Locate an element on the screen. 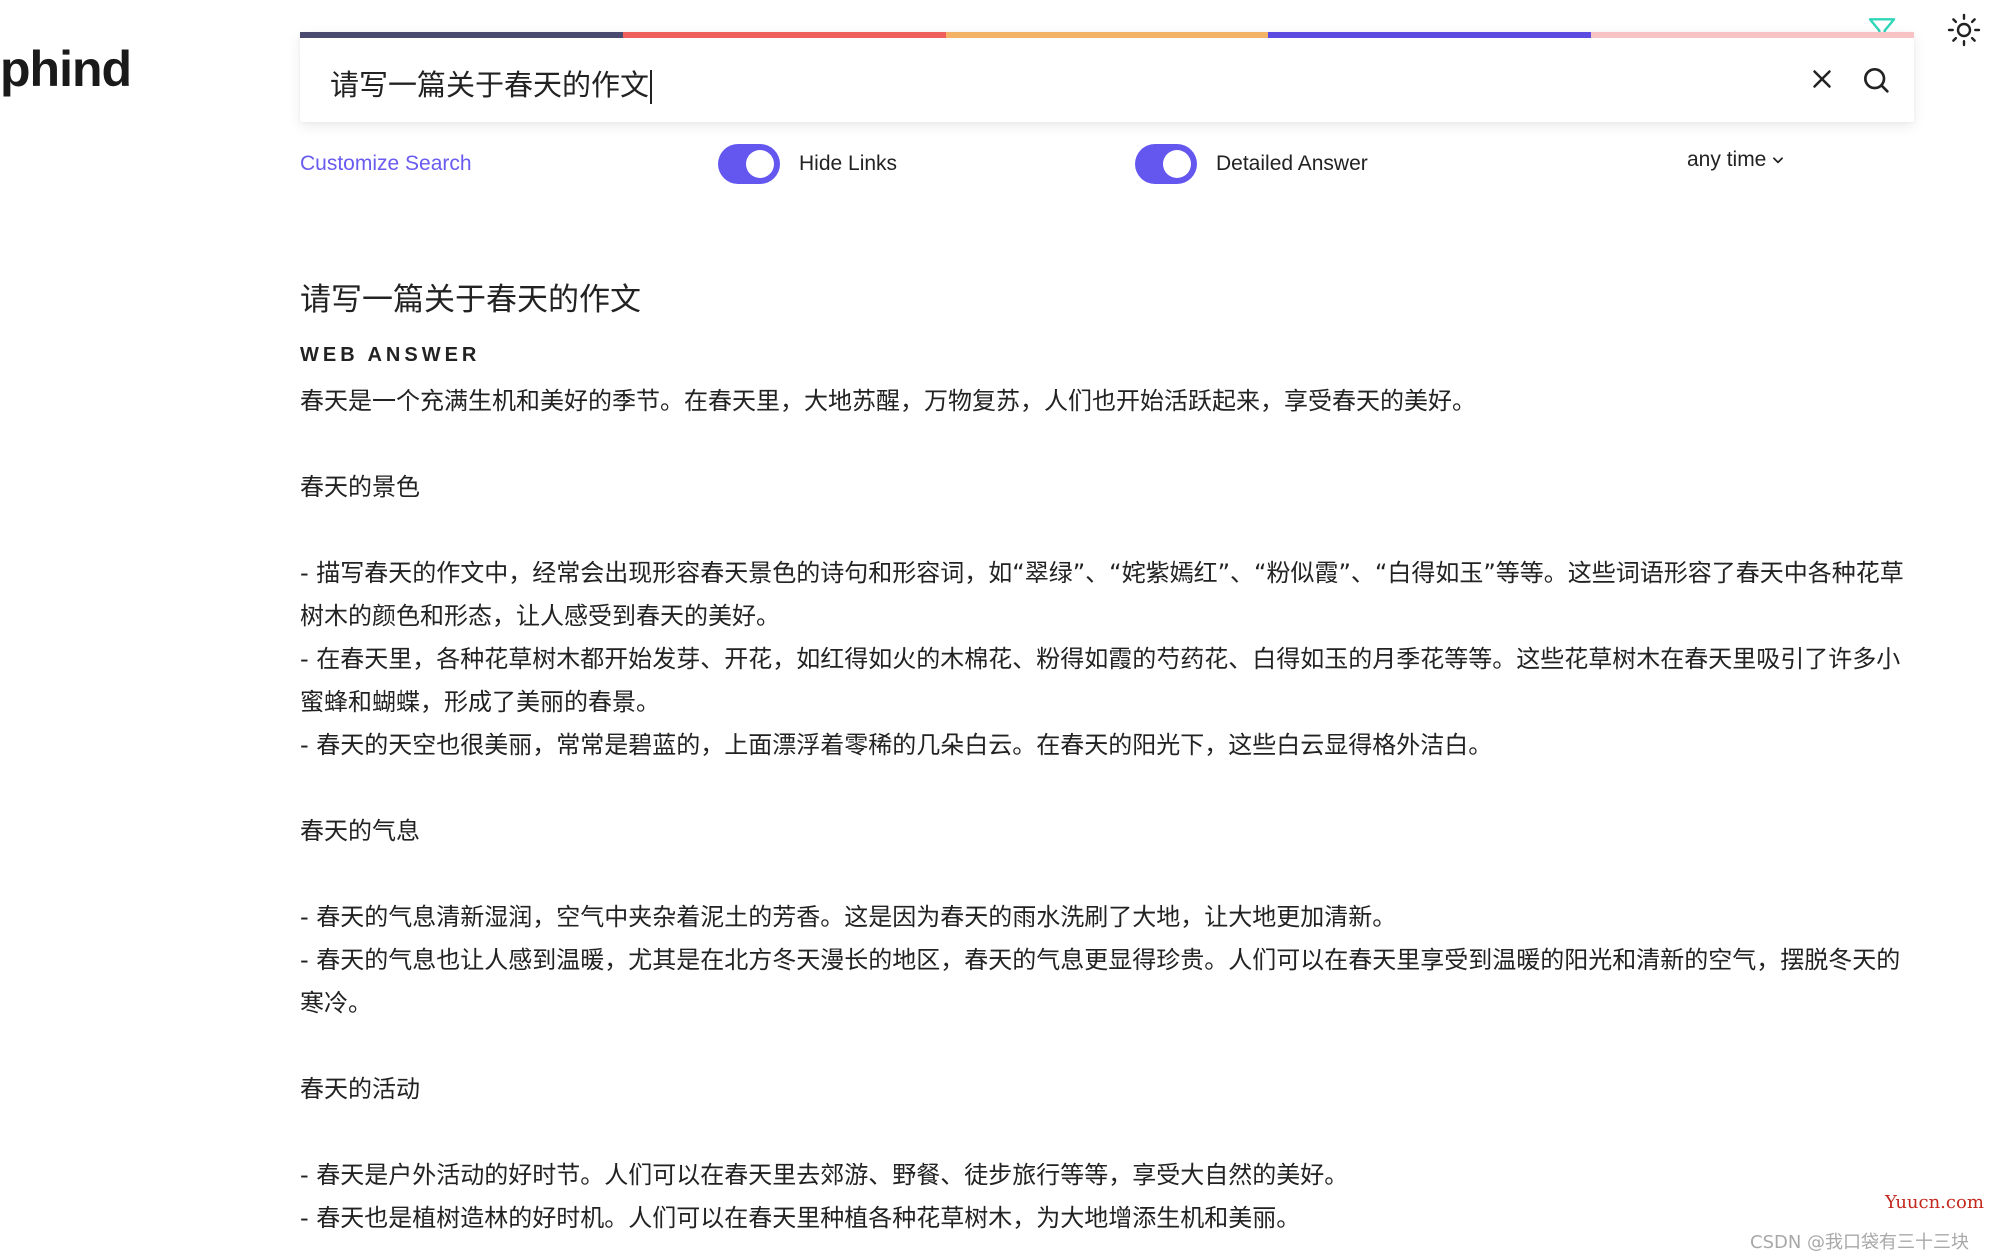 Image resolution: width=1995 pixels, height=1257 pixels. search-input-value: 请写一篇关于春天的作文 is located at coordinates (490, 85).